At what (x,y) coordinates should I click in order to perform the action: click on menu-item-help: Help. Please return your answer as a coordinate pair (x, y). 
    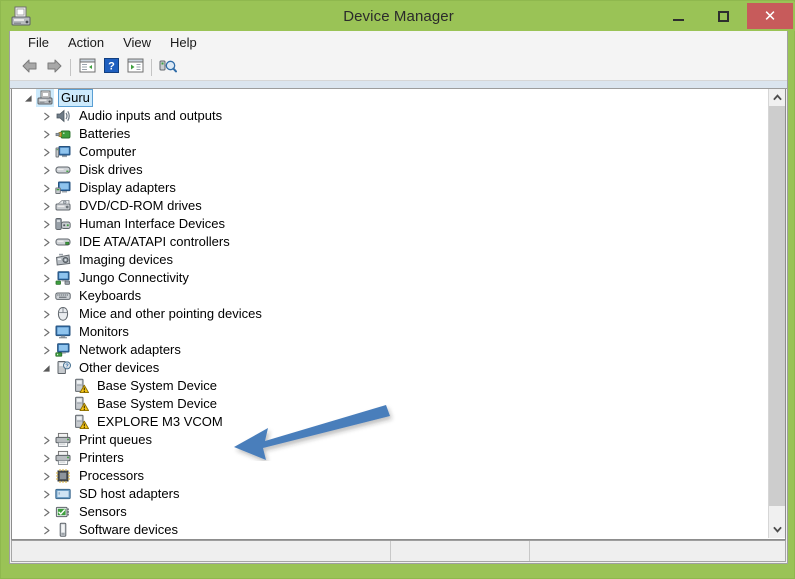
    Looking at the image, I should click on (184, 42).